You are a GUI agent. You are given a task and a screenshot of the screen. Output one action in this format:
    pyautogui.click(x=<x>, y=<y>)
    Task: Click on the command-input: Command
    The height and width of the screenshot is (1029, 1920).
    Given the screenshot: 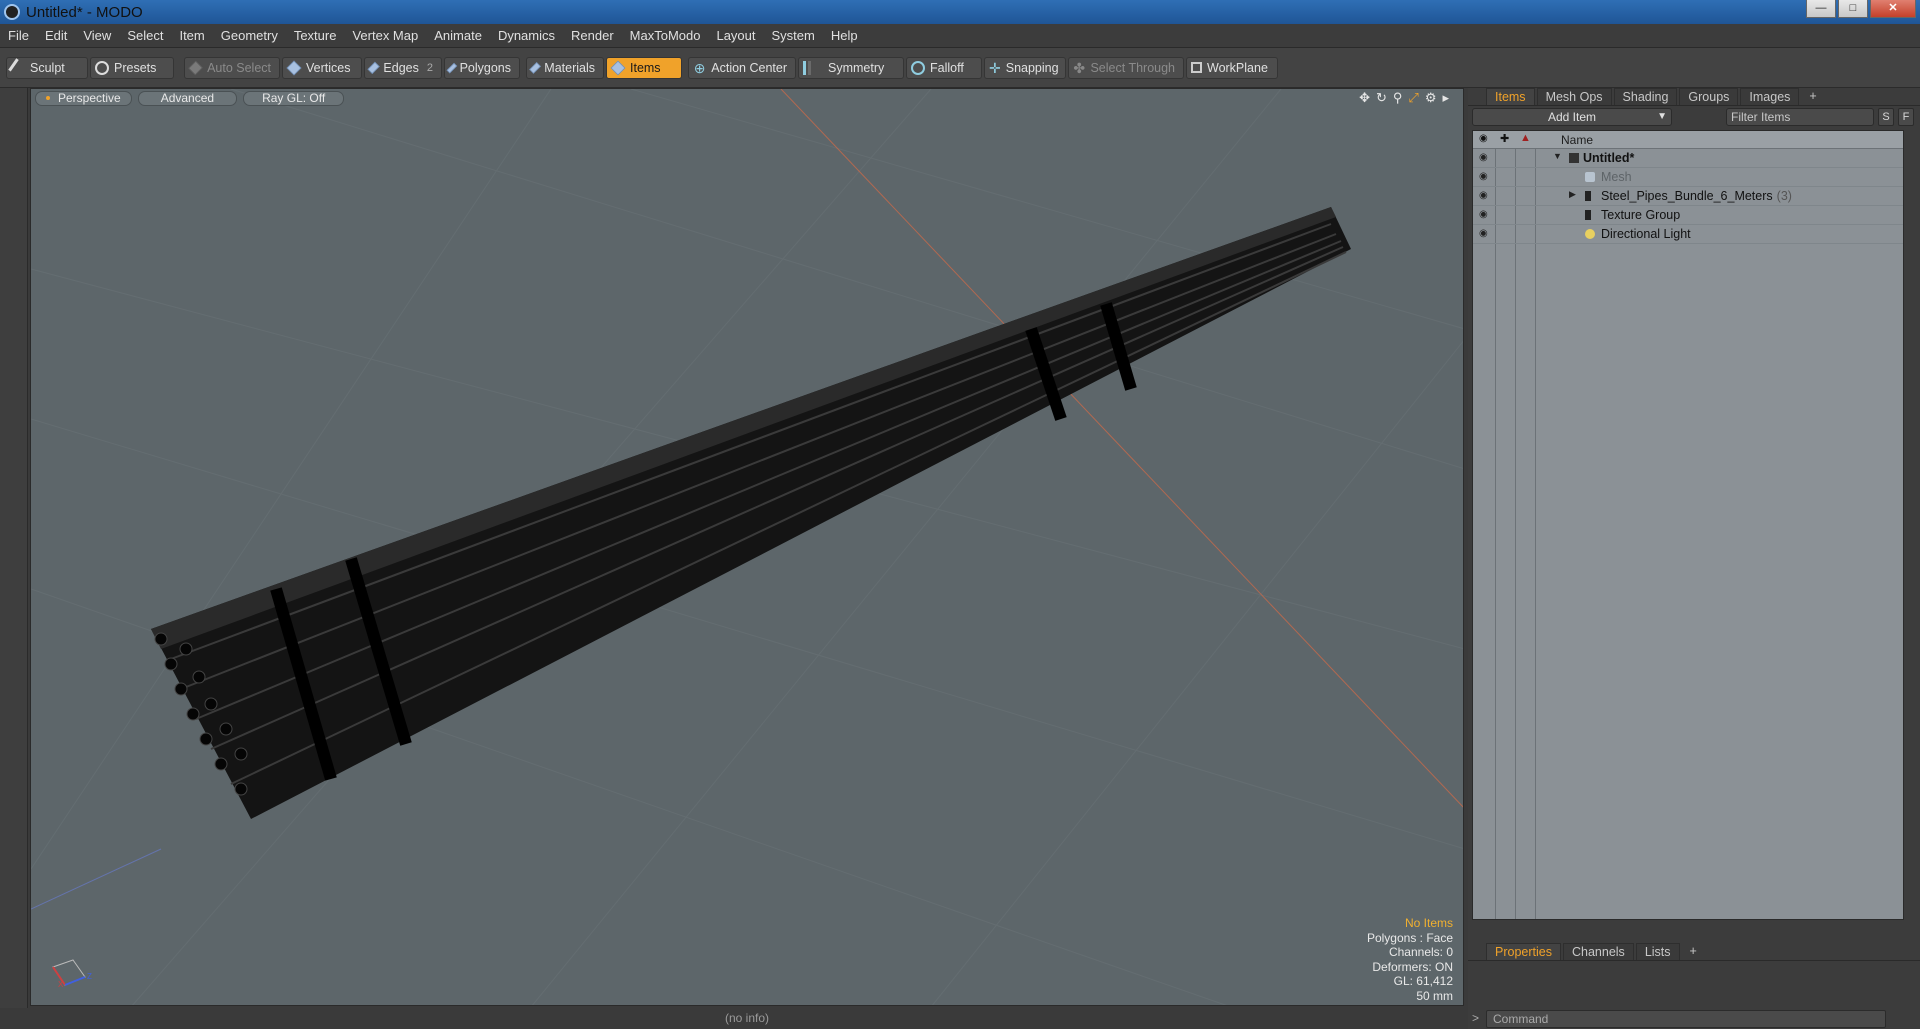 What is the action you would take?
    pyautogui.click(x=1686, y=1019)
    